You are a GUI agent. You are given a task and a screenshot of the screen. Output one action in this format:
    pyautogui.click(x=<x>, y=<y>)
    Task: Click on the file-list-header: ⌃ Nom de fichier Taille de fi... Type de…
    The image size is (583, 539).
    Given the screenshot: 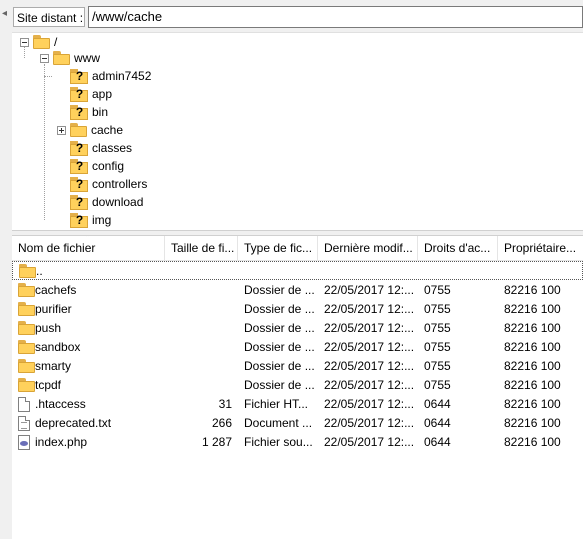 What is the action you would take?
    pyautogui.click(x=297, y=248)
    